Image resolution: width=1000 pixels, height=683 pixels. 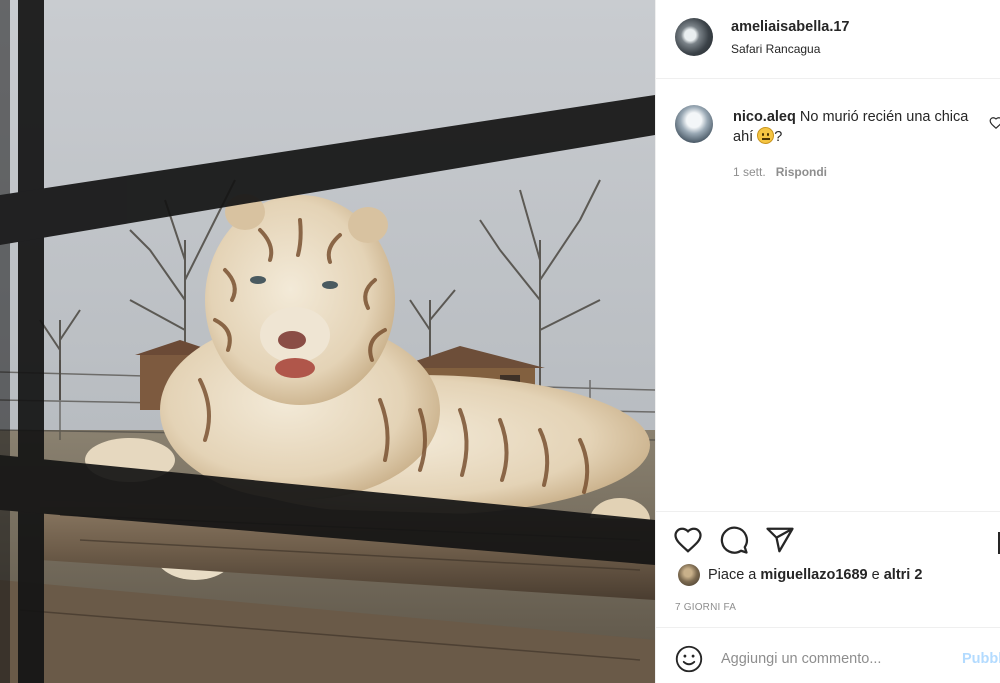 I want to click on publish-button: Pubblica, so click(x=981, y=659).